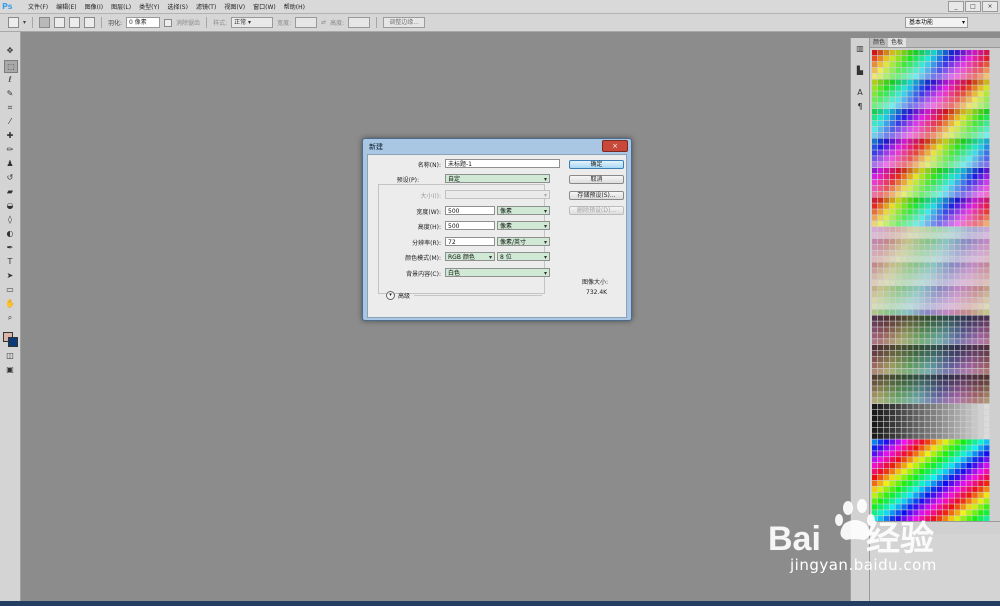  I want to click on height-unit-select: 像素 ▾, so click(523, 225).